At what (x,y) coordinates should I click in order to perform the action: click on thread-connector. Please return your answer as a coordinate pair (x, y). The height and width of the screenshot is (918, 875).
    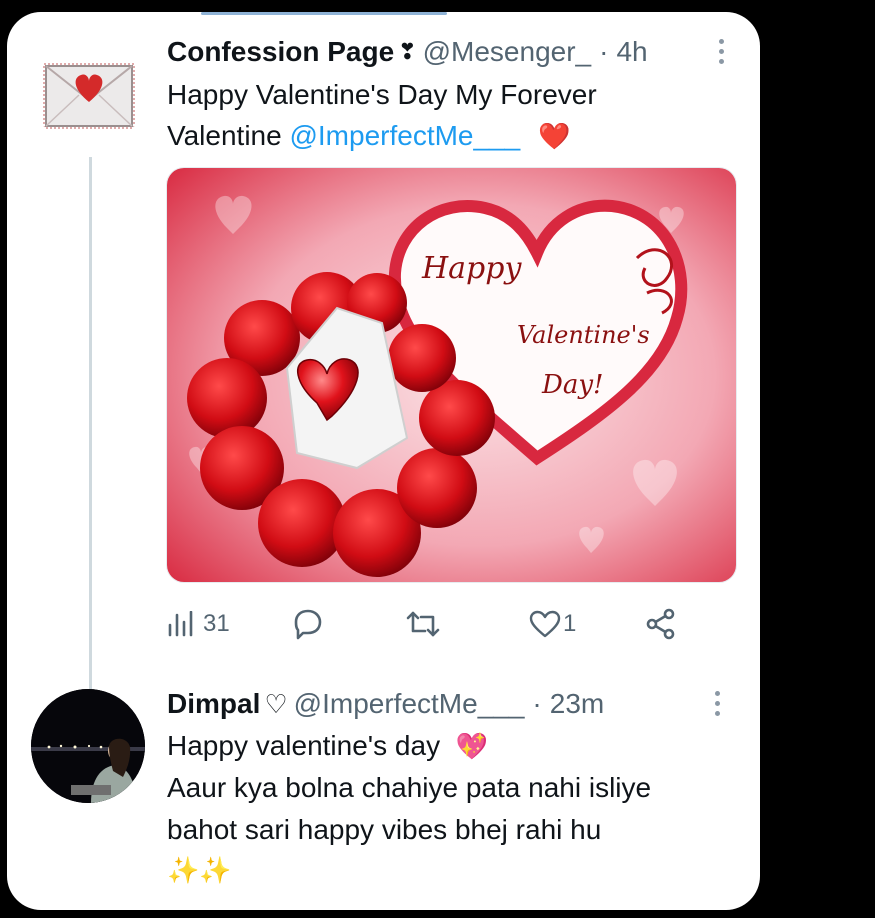
    Looking at the image, I should click on (90, 424).